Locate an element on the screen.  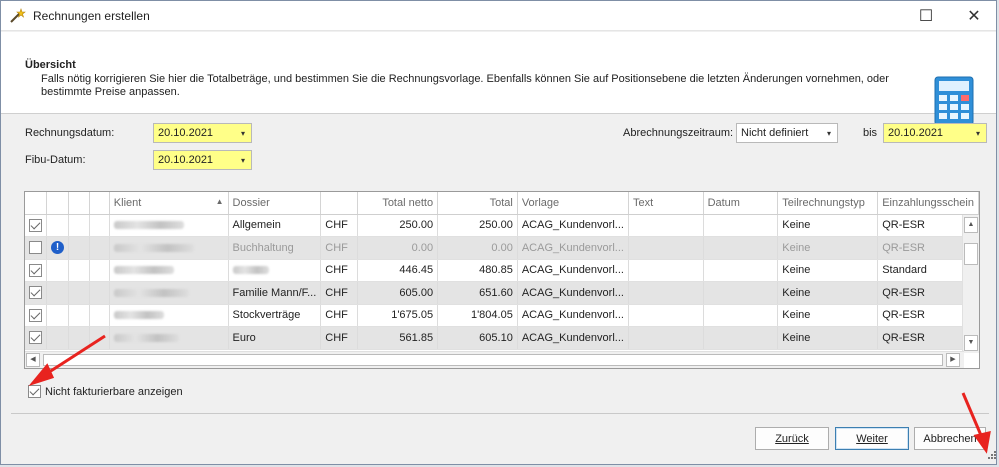
total-netto-cell: 561.85 is located at coordinates (398, 338).